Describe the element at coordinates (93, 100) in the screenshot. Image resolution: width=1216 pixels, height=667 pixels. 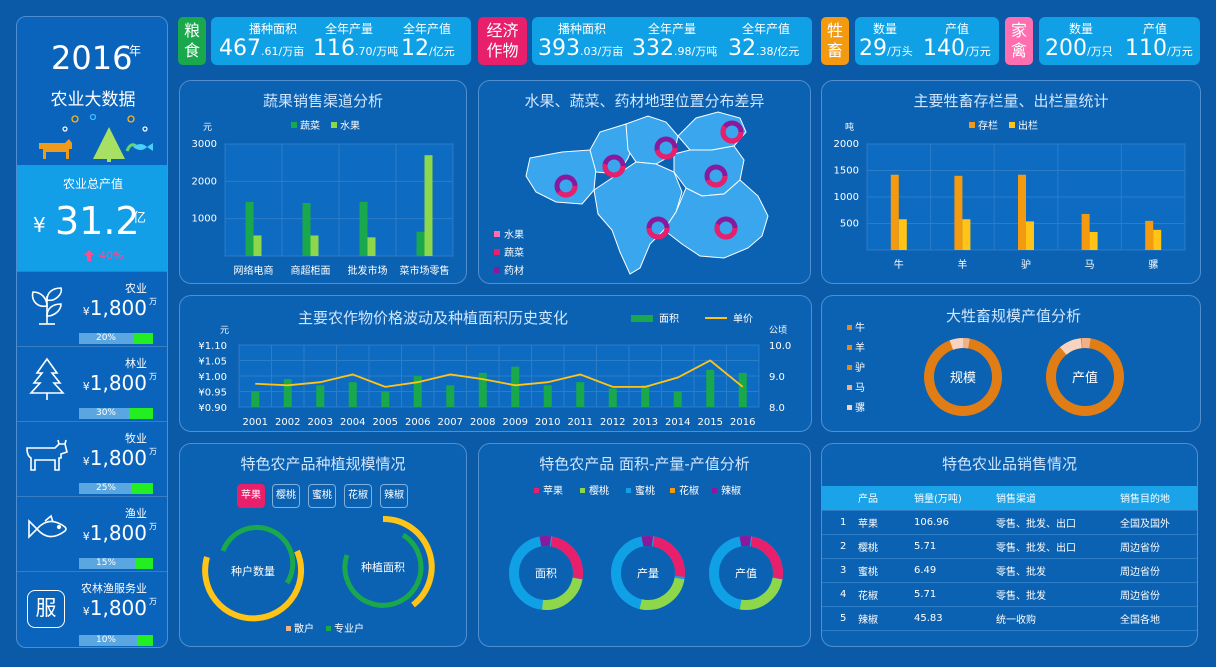
I see `page-subtitle: 农业大数据` at that location.